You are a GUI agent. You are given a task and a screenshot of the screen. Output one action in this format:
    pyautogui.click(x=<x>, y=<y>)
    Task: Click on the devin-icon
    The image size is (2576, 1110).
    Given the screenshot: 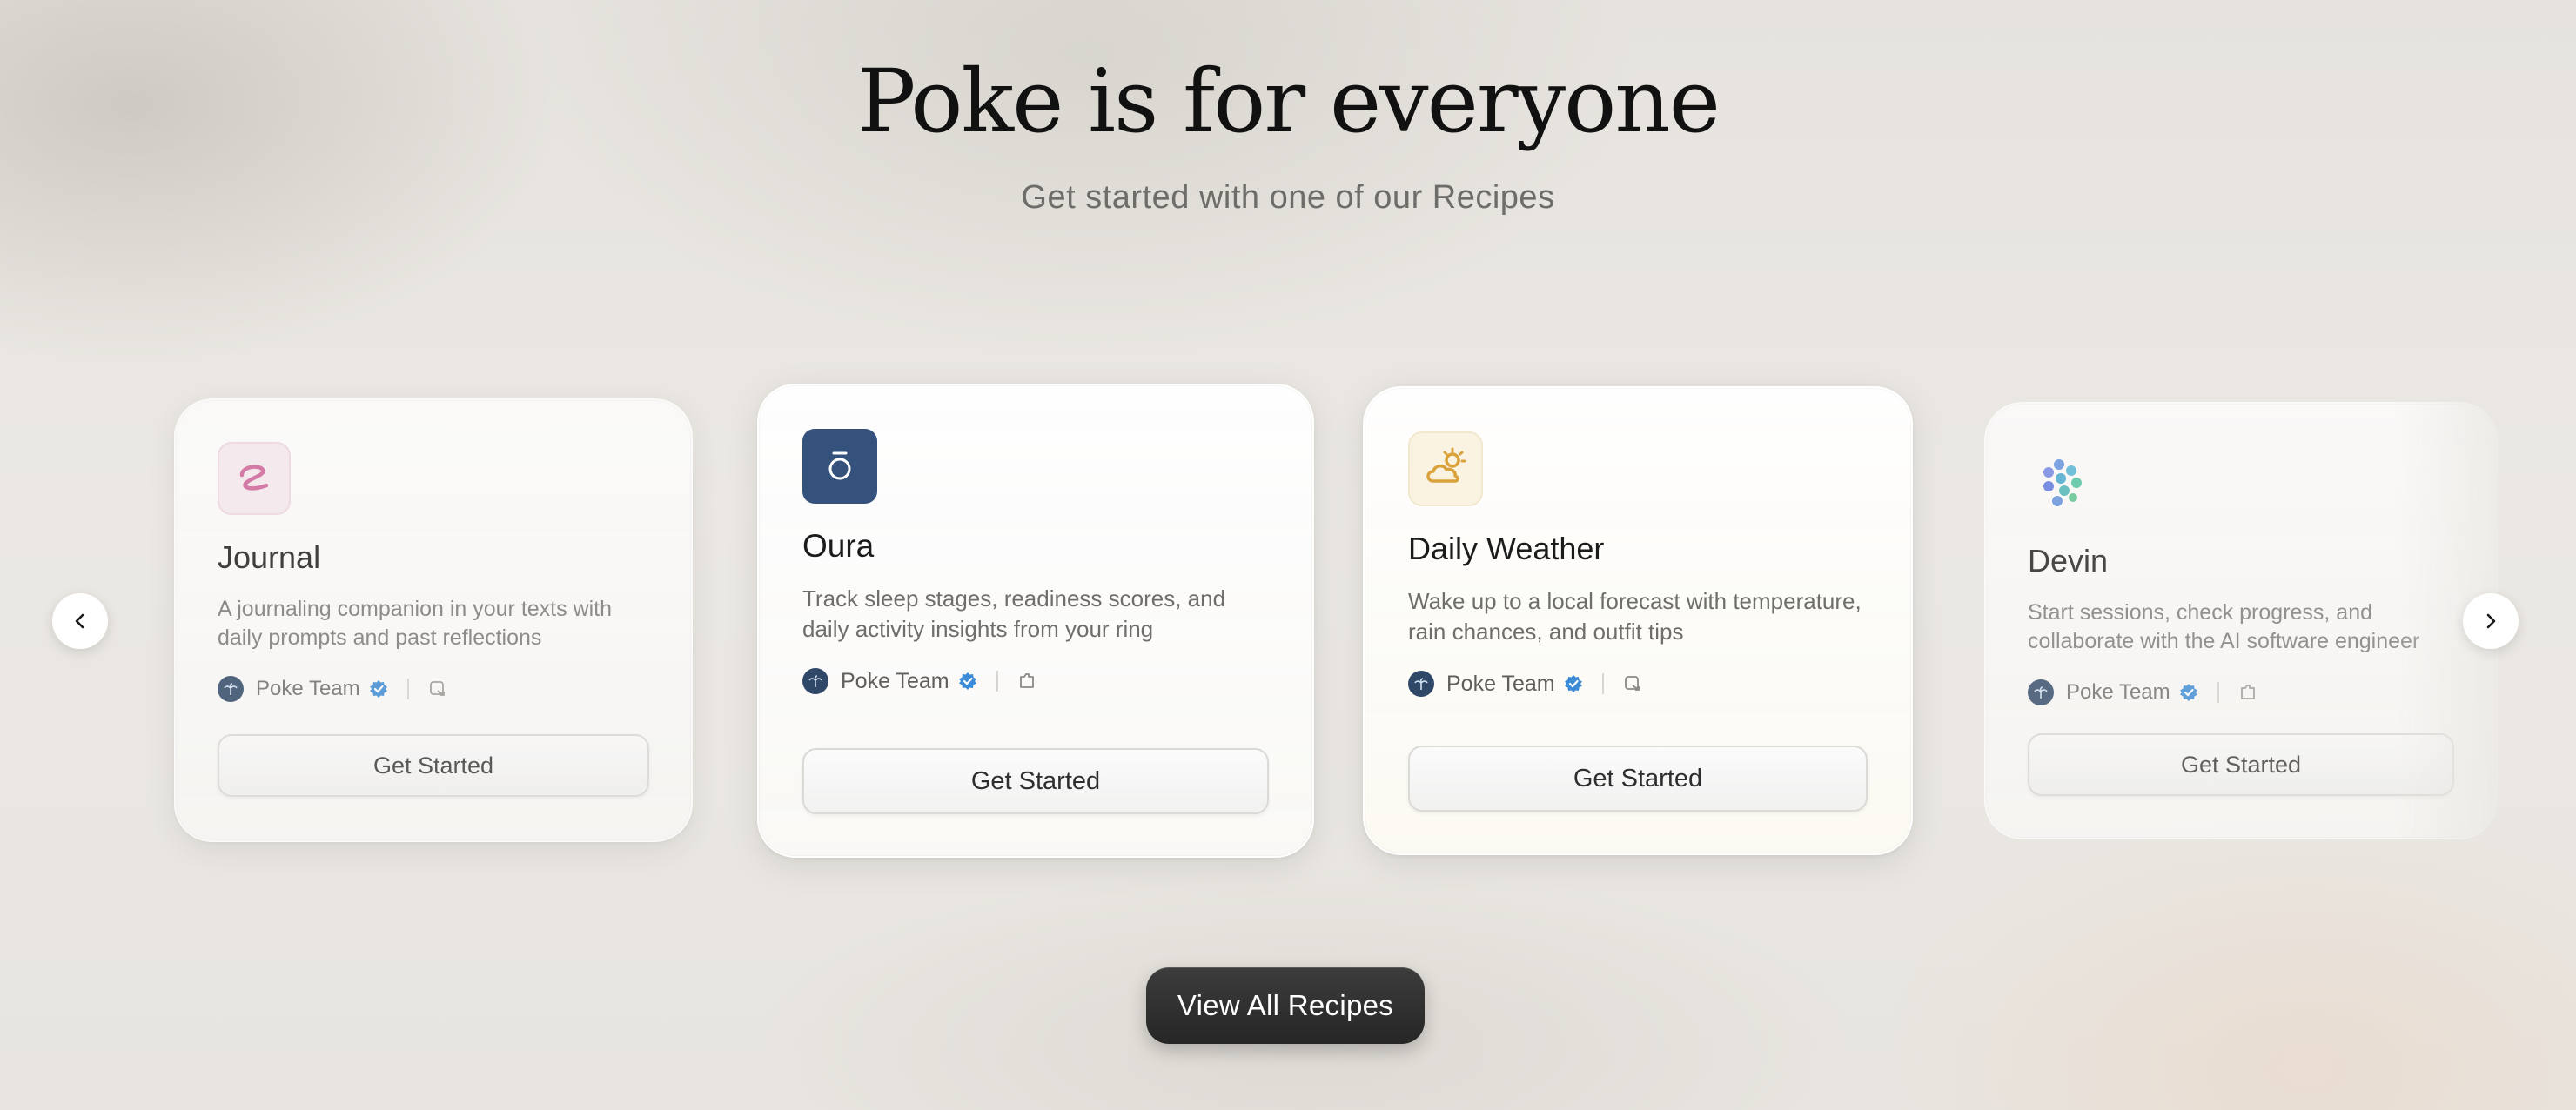 What is the action you would take?
    pyautogui.click(x=2064, y=481)
    